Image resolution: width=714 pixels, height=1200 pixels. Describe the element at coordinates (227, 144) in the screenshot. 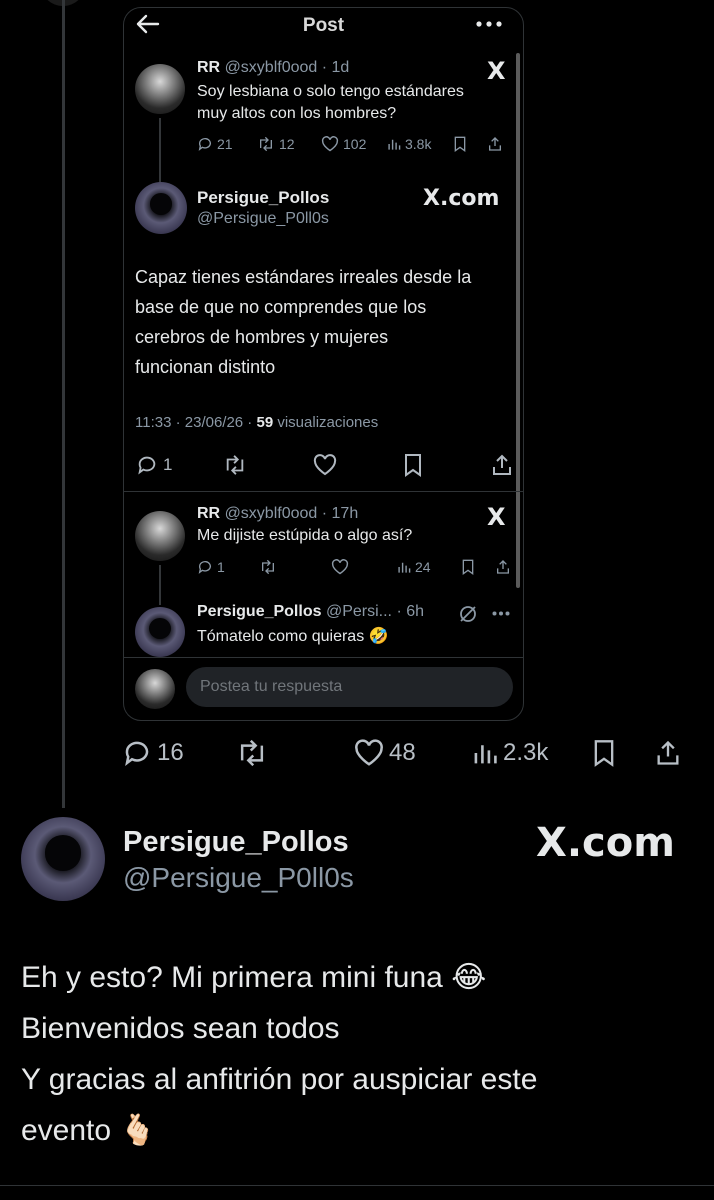

I see `reply-button: 21` at that location.